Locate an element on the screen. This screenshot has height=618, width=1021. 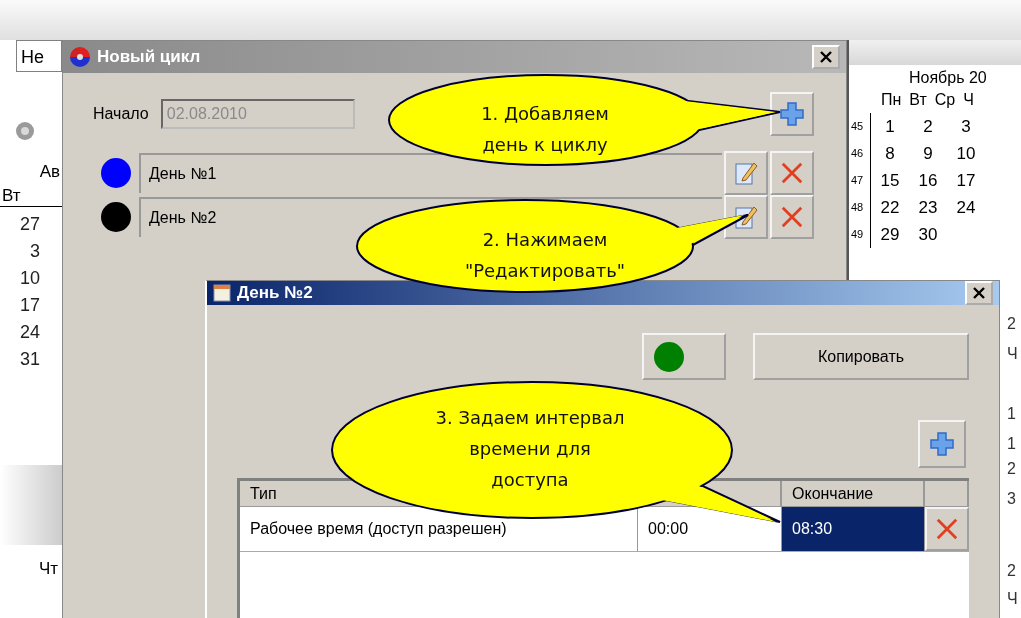
window-title: День №2 is located at coordinates (275, 293).